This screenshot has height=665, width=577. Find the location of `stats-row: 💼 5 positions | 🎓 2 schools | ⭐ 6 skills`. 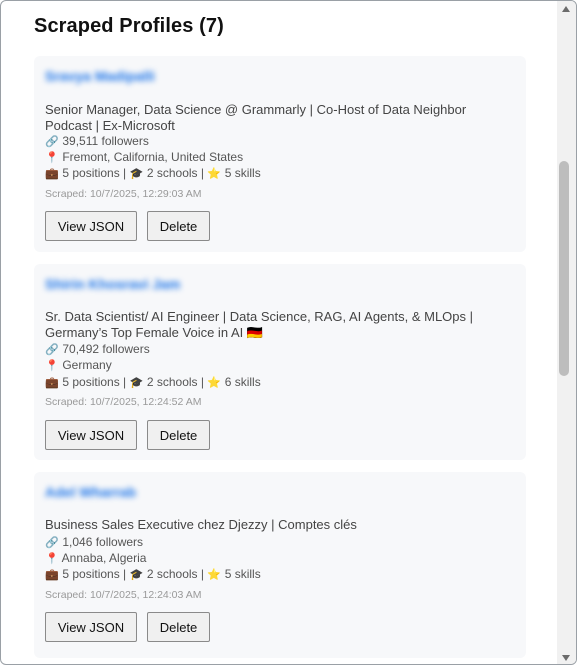

stats-row: 💼 5 positions | 🎓 2 schools | ⭐ 6 skills is located at coordinates (153, 382).